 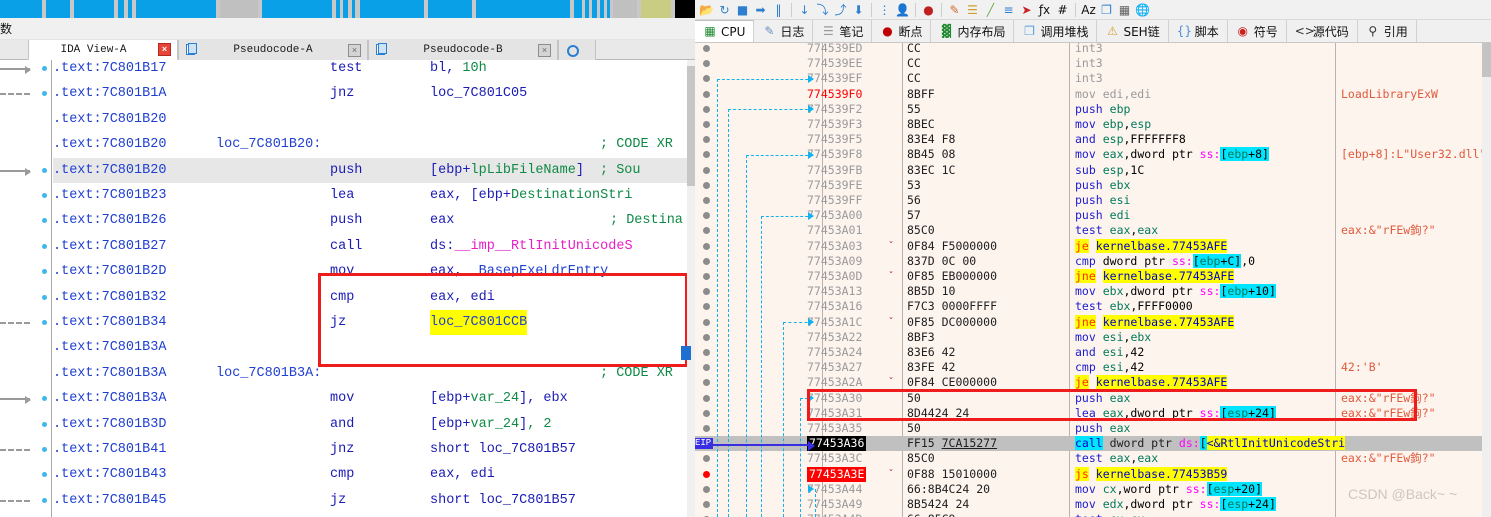 What do you see at coordinates (834, 230) in the screenshot?
I see `row-address: 77453A01` at bounding box center [834, 230].